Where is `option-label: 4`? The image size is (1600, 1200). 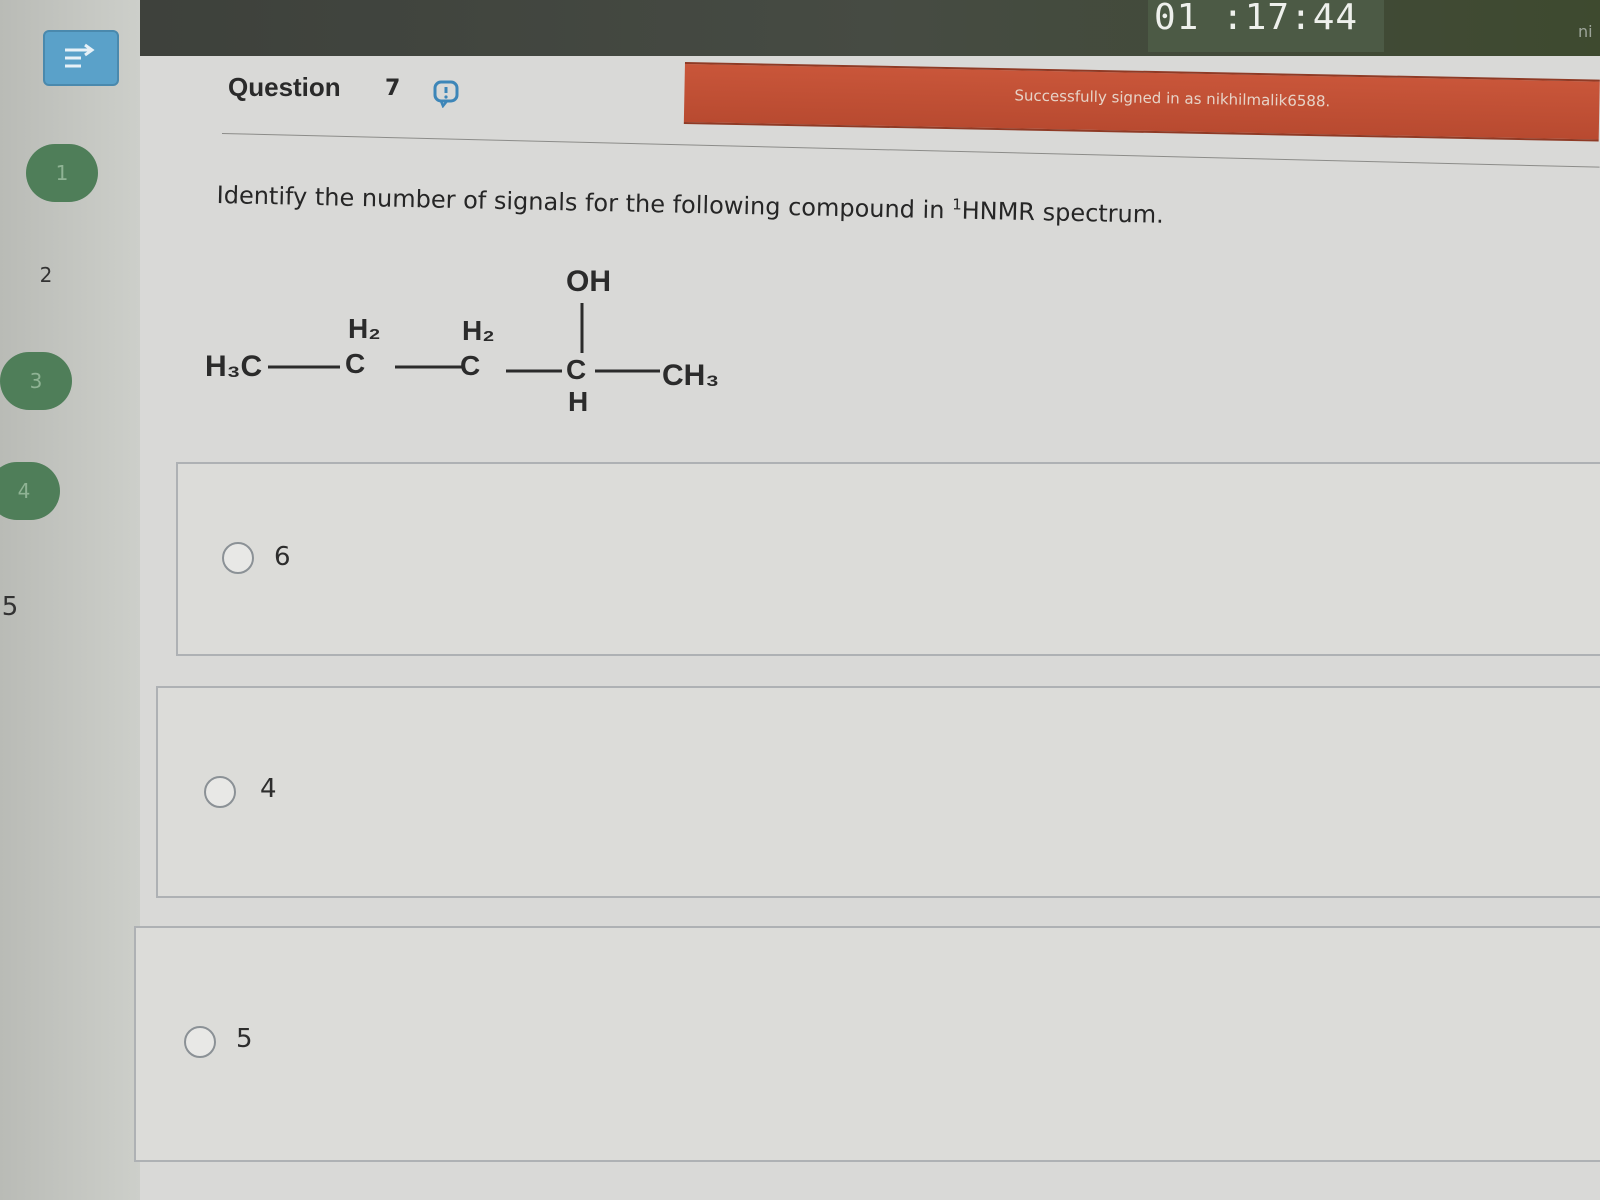
option-label: 4 is located at coordinates (268, 789).